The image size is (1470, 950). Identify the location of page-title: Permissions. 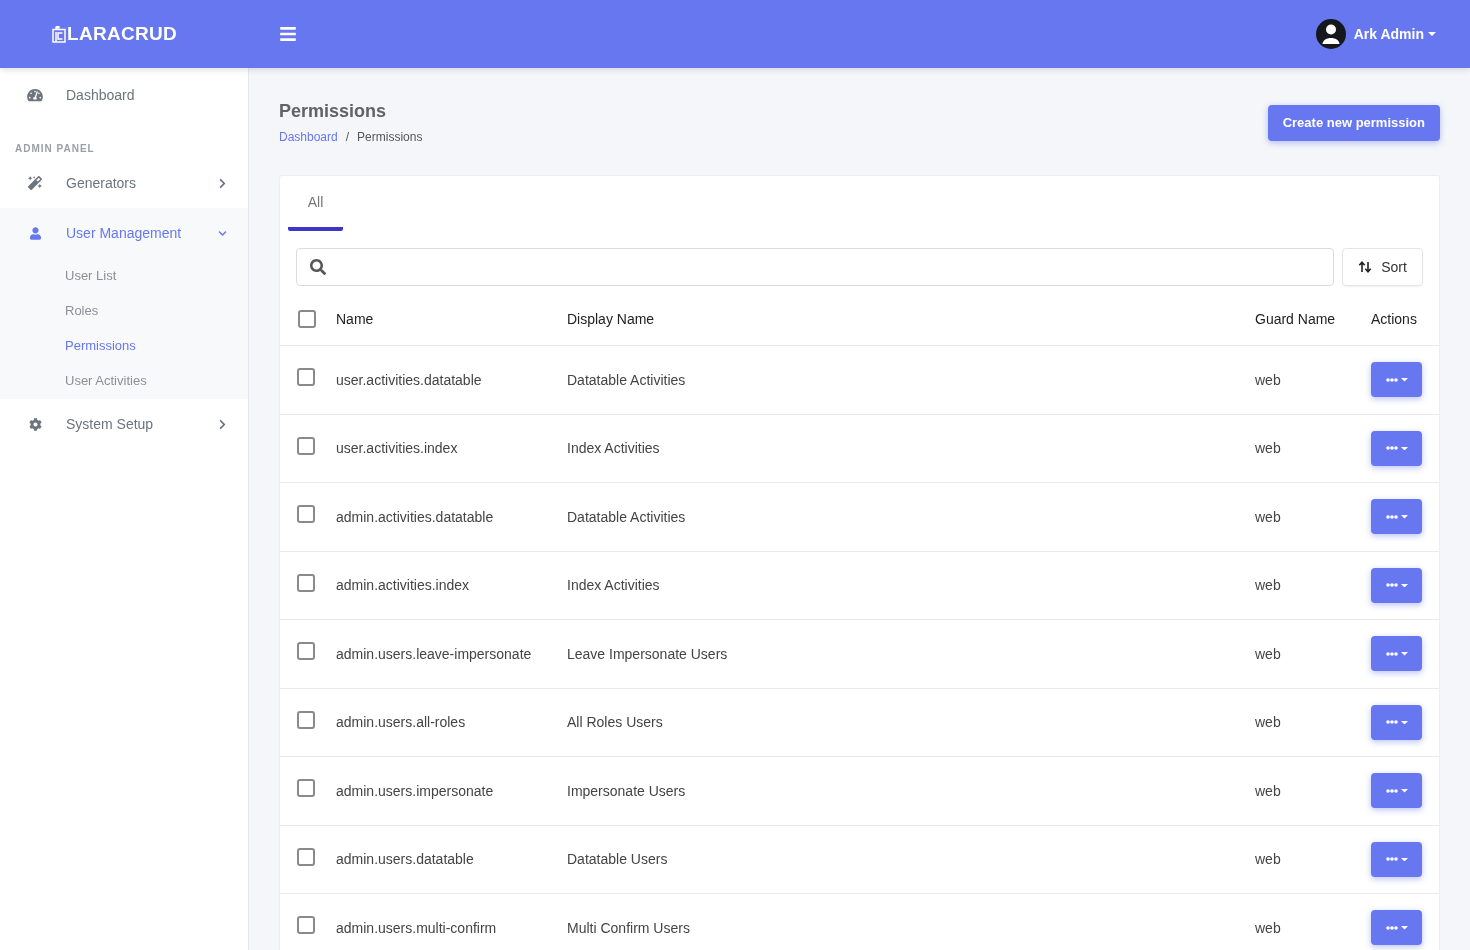
(333, 111).